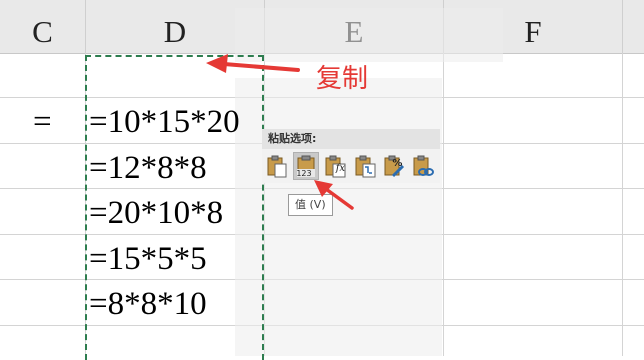  I want to click on copy-arrow, so click(253, 63).